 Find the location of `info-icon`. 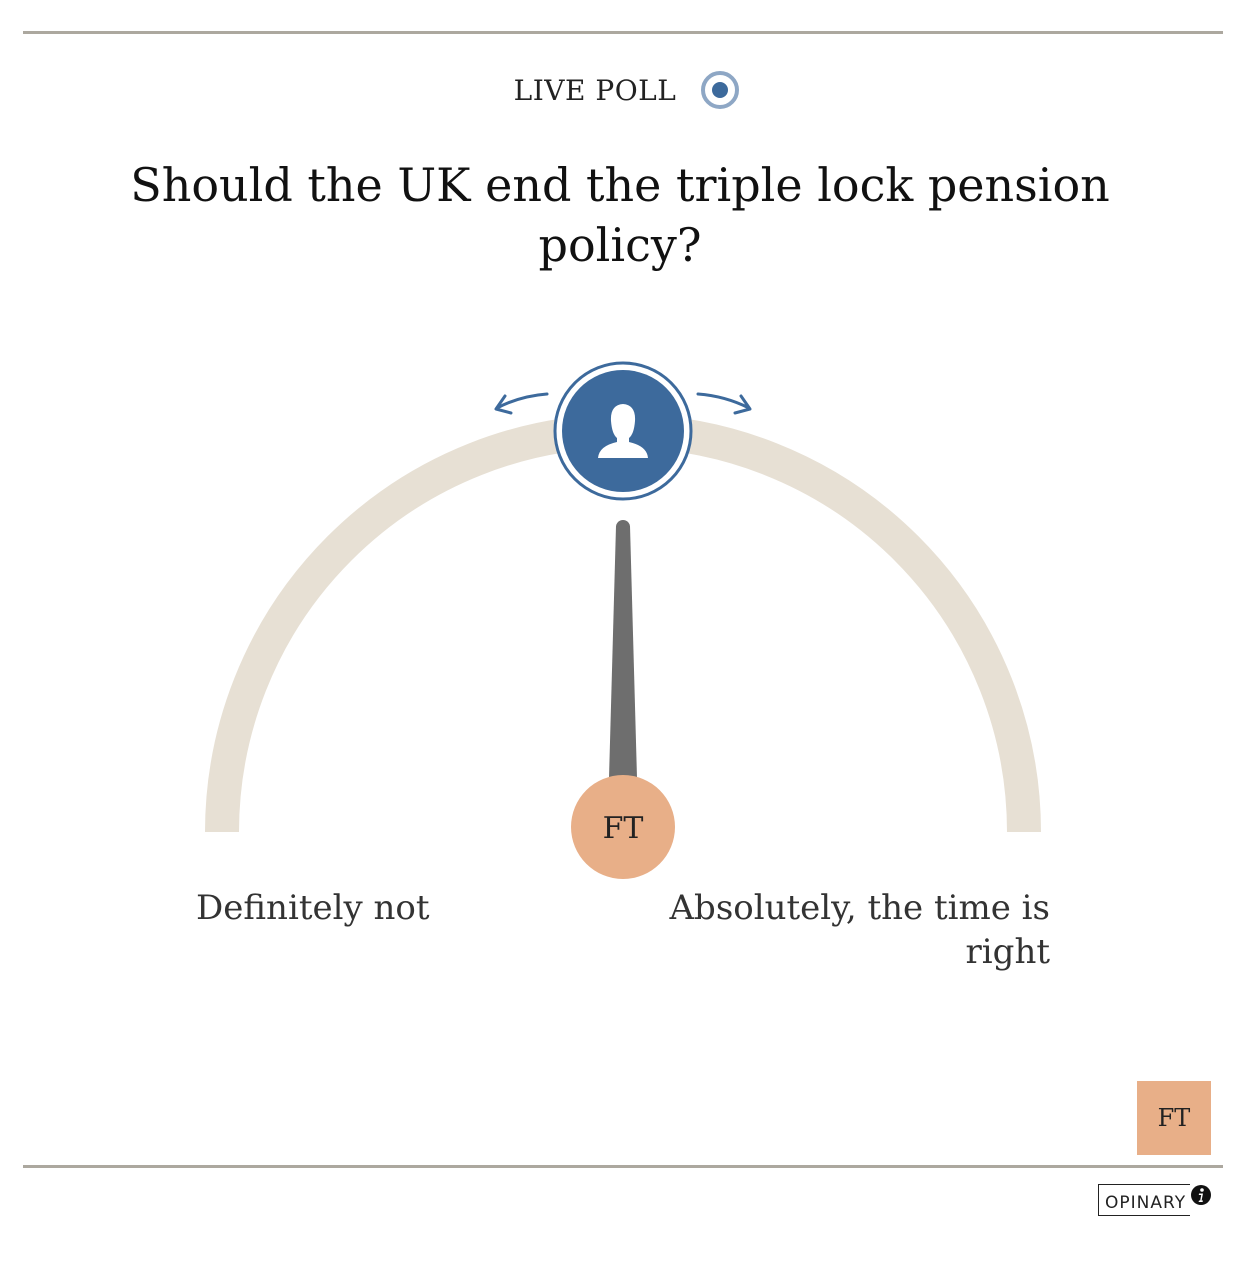

info-icon is located at coordinates (1201, 1195).